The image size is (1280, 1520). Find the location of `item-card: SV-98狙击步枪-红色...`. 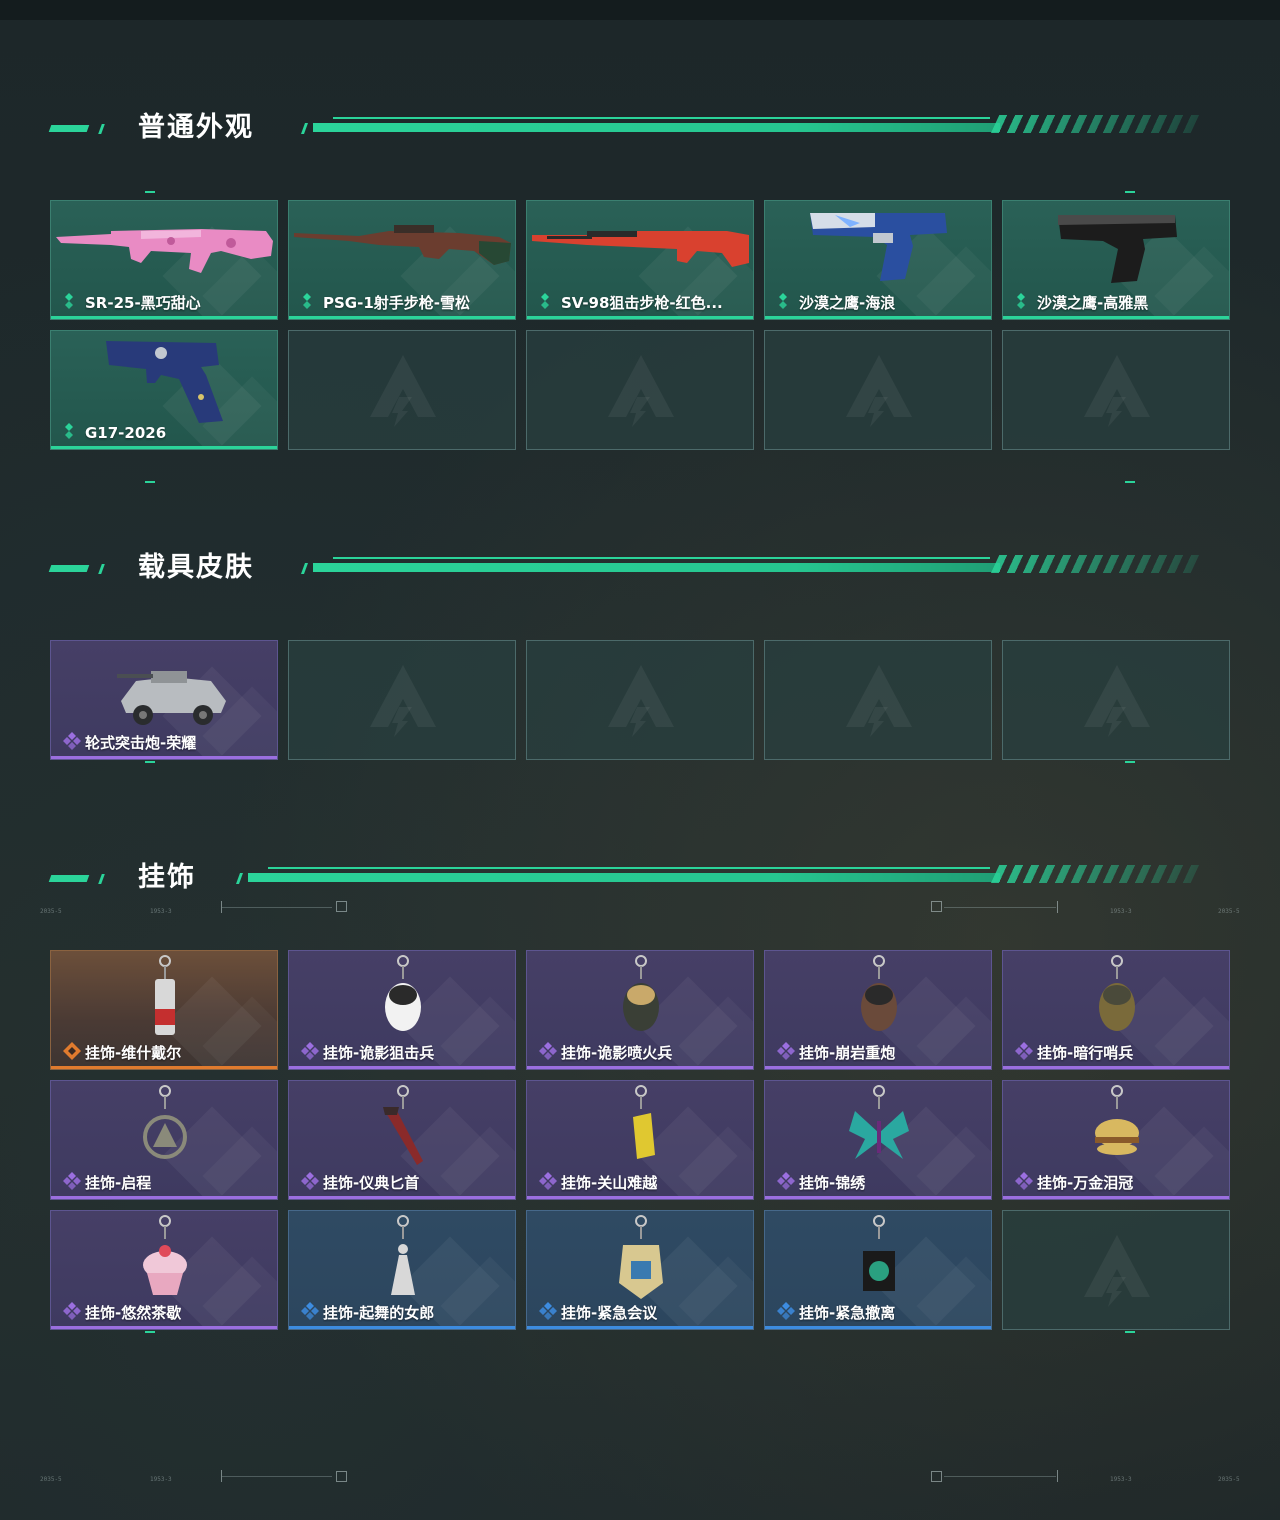

item-card: SV-98狙击步枪-红色... is located at coordinates (640, 260).